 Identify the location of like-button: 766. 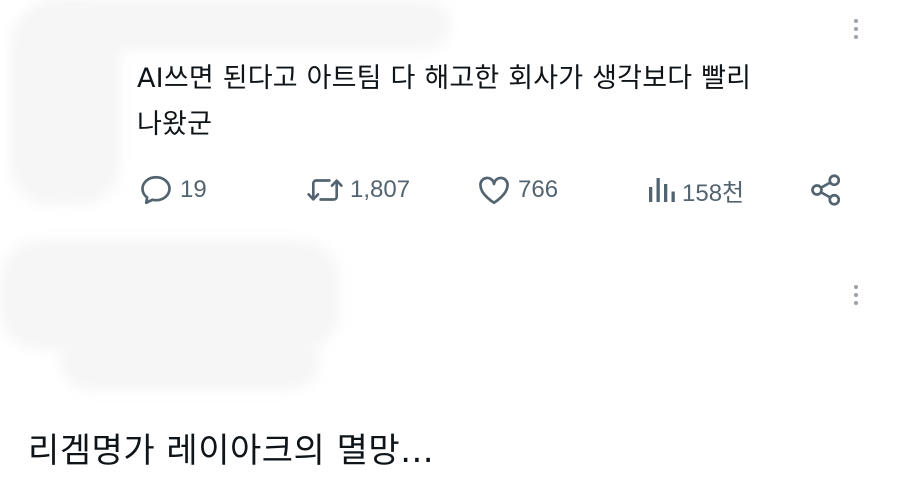
(517, 190).